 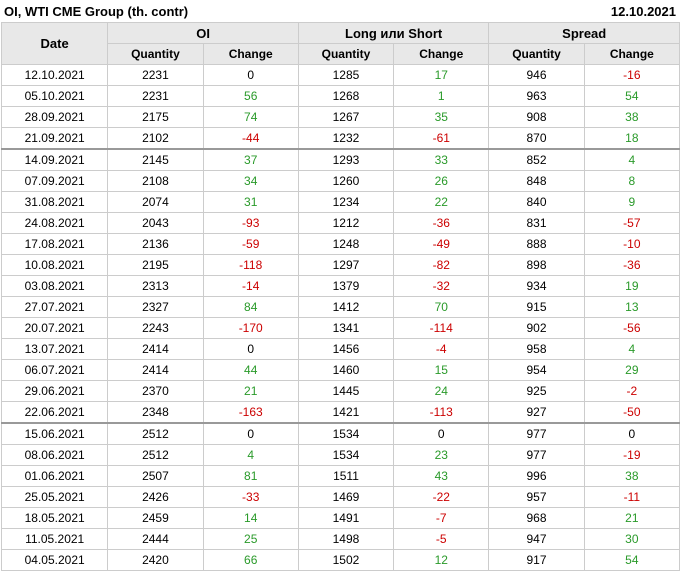 I want to click on long-short-change-cell: -36, so click(x=441, y=223).